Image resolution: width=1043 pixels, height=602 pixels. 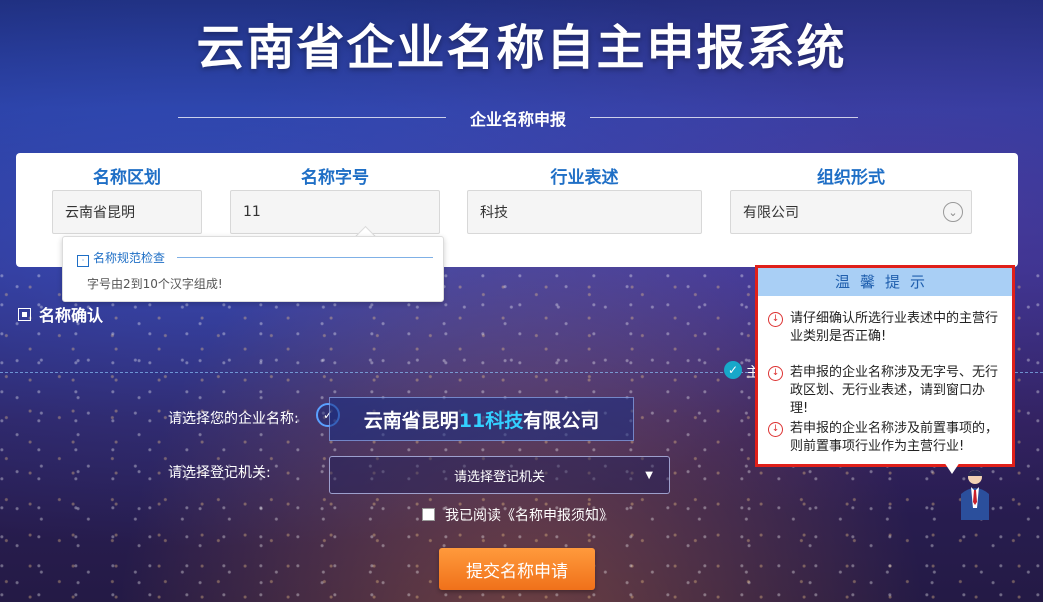 I want to click on warm-tip-item: ↓ 若申报的企业名称涉及前置事项的，则前置事项行业作为主营行业!, so click(x=885, y=438).